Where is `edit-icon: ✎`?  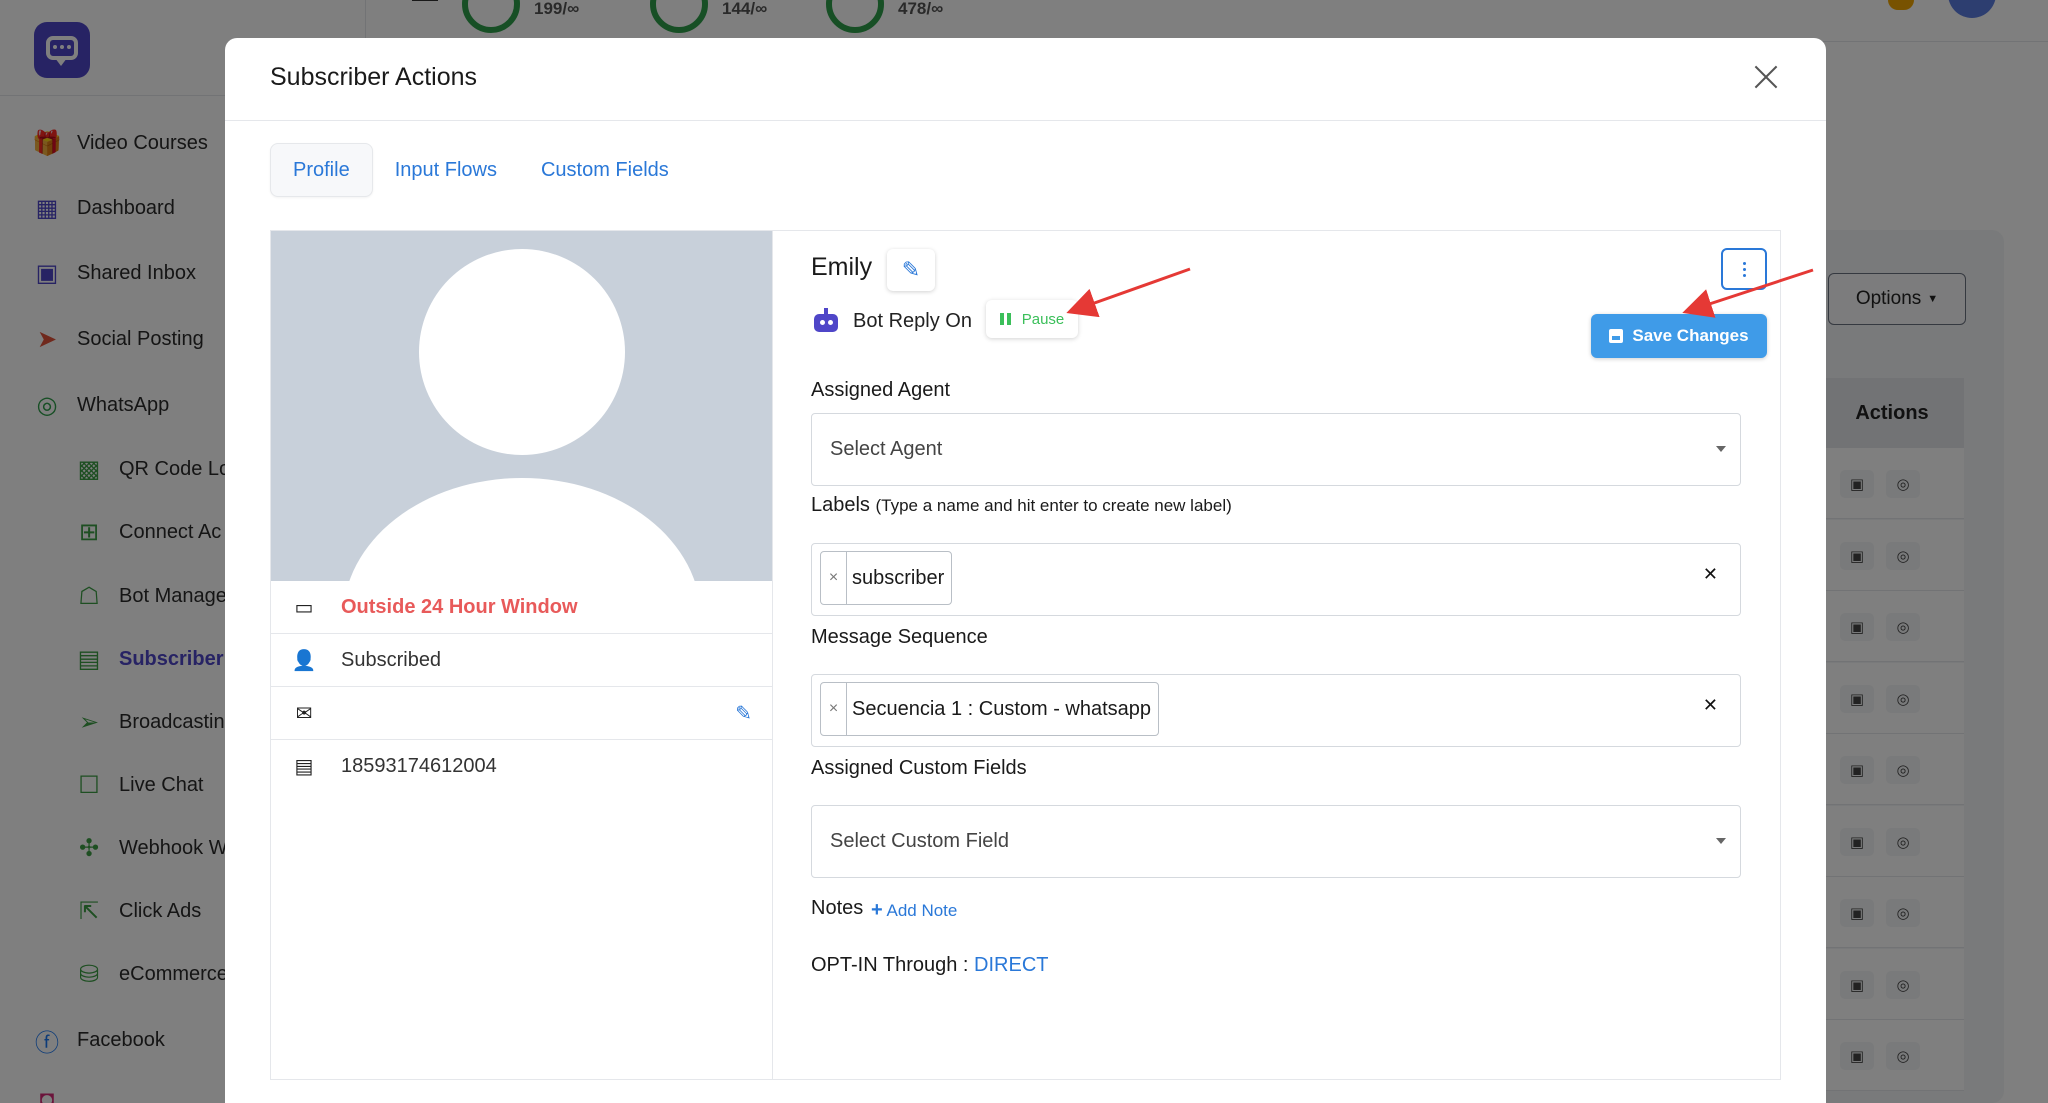
edit-icon: ✎ is located at coordinates (911, 269).